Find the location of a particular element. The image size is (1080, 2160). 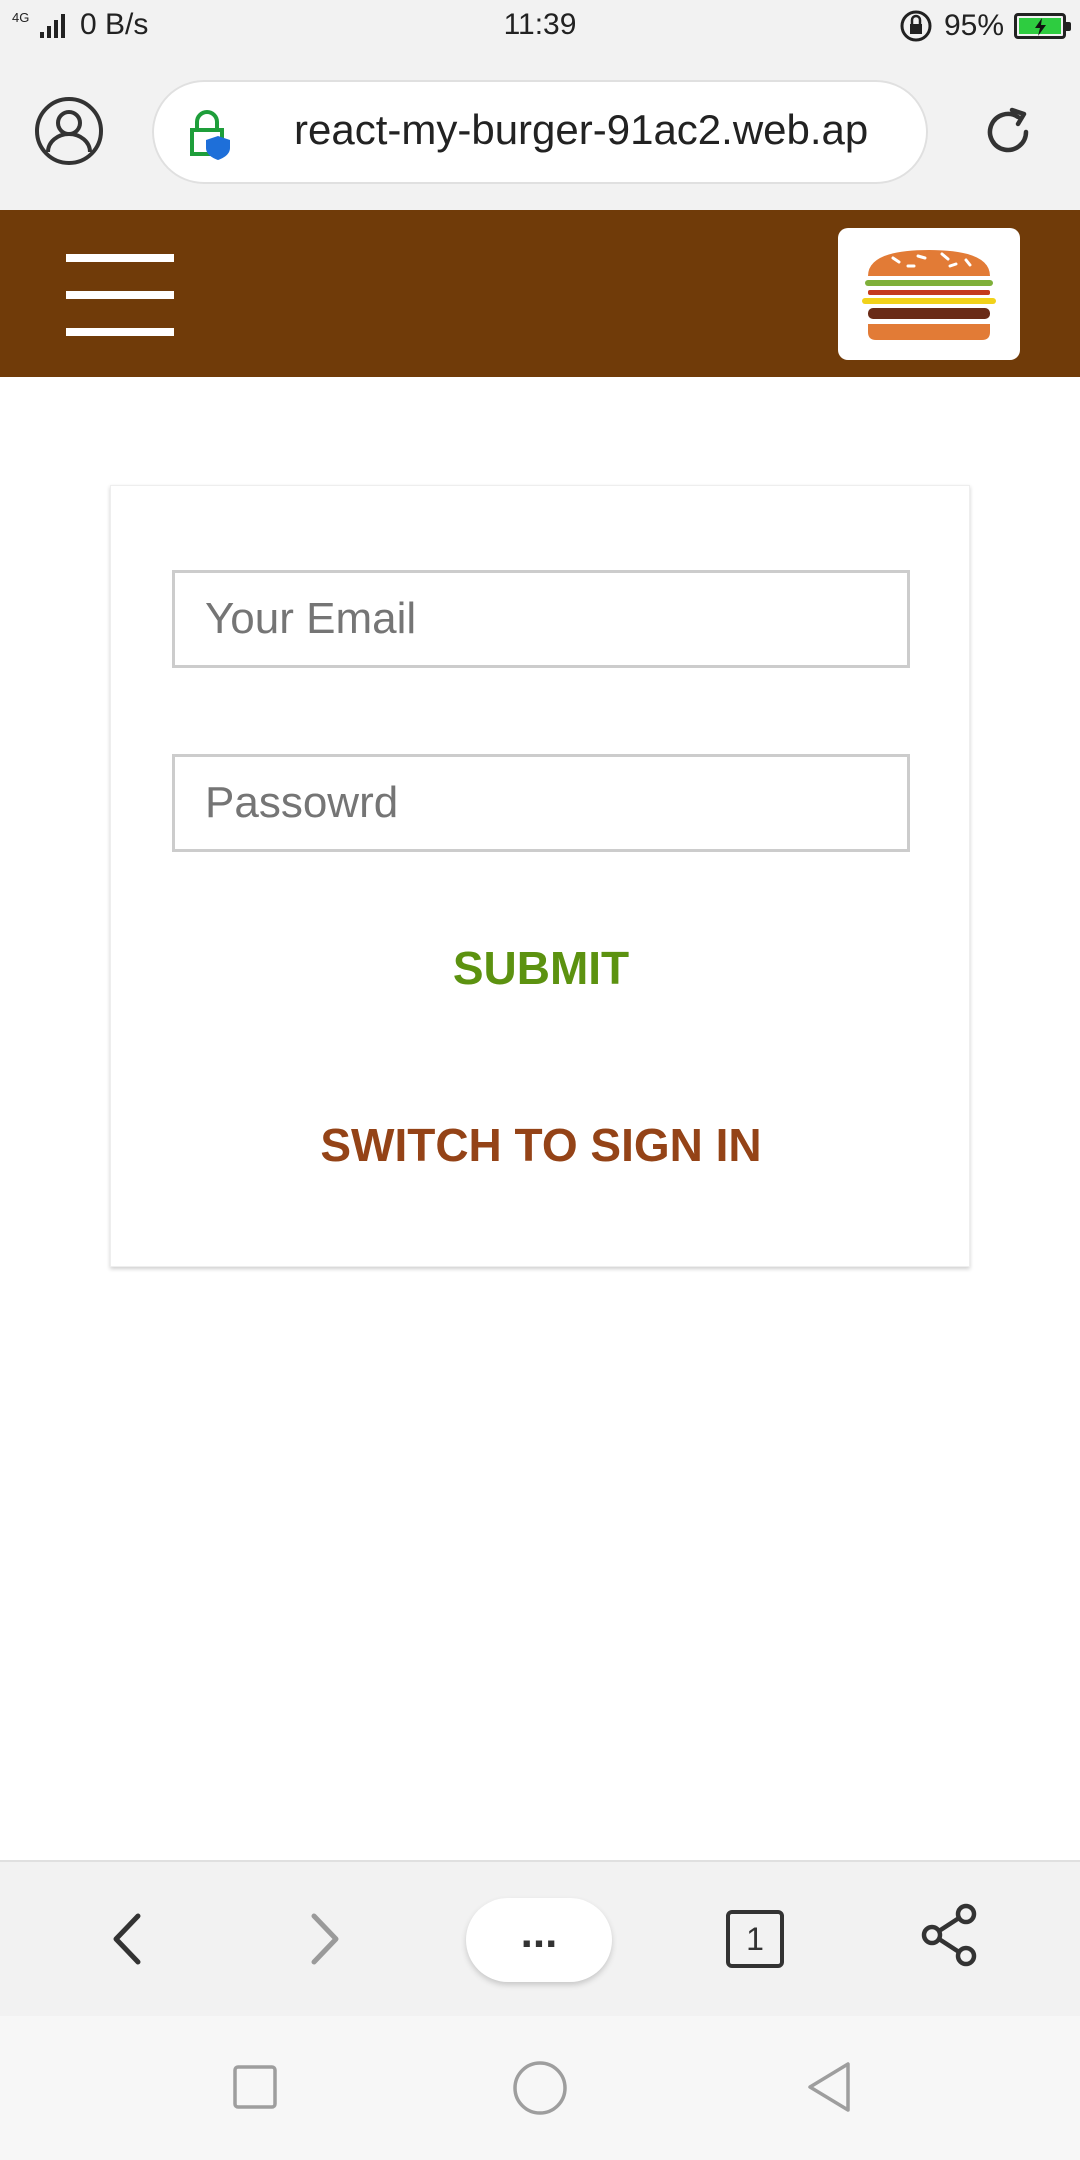

app-toolbar is located at coordinates (540, 293).